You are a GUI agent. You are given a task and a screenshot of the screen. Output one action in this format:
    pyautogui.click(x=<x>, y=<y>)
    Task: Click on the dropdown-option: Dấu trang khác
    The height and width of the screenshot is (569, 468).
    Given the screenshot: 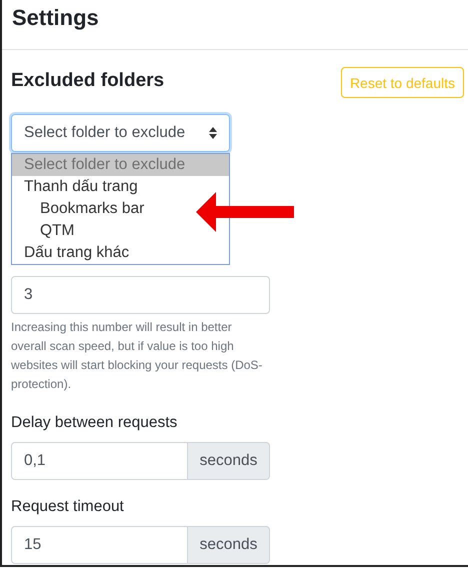 What is the action you would take?
    pyautogui.click(x=73, y=253)
    